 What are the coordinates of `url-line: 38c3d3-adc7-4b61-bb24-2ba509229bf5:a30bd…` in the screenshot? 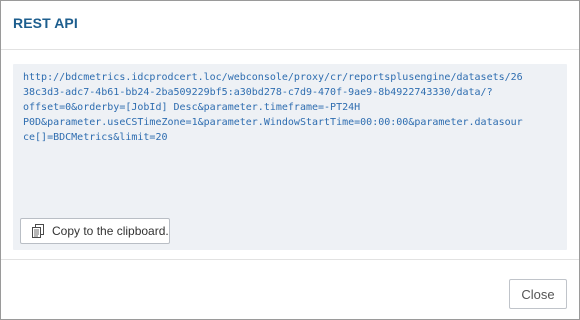 It's located at (258, 92).